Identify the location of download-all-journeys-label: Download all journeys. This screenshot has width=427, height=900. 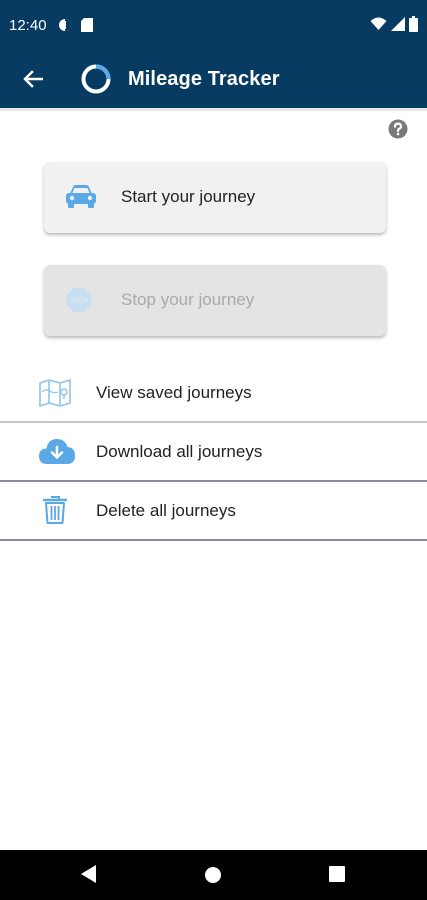
(179, 451).